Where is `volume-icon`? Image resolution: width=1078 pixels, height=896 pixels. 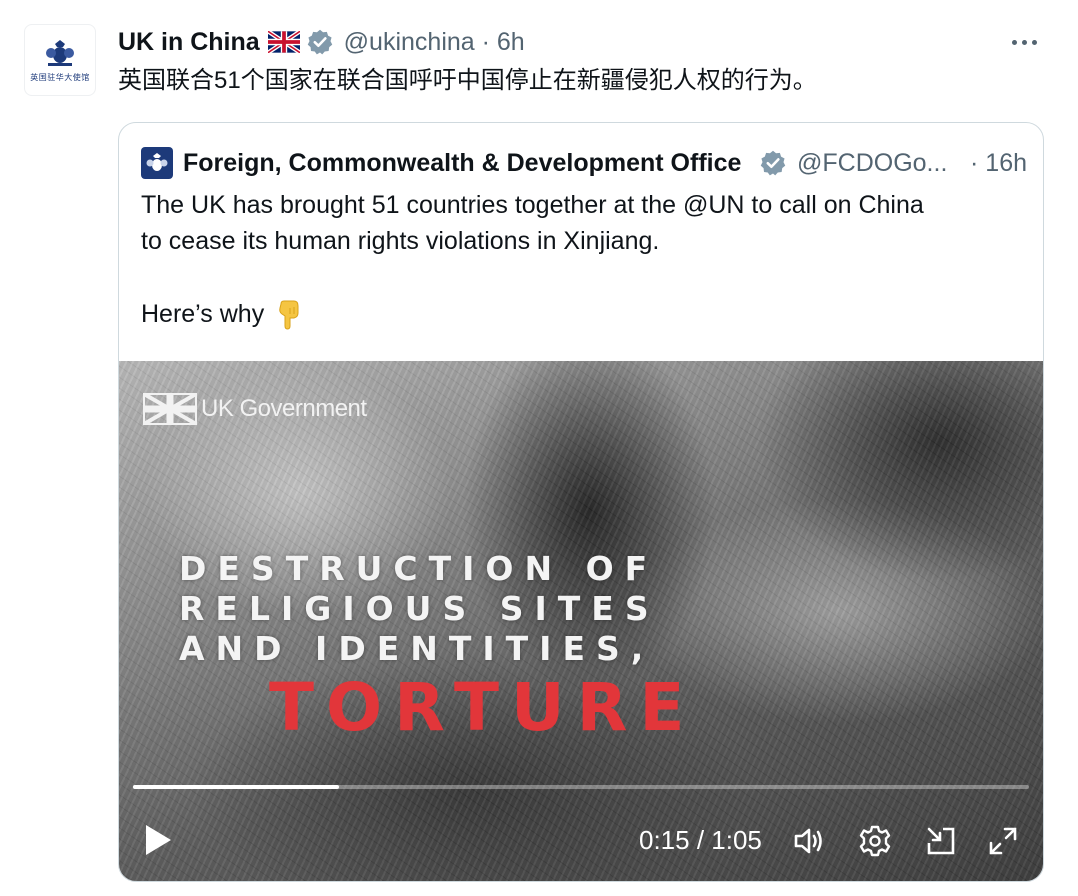
volume-icon is located at coordinates (809, 841).